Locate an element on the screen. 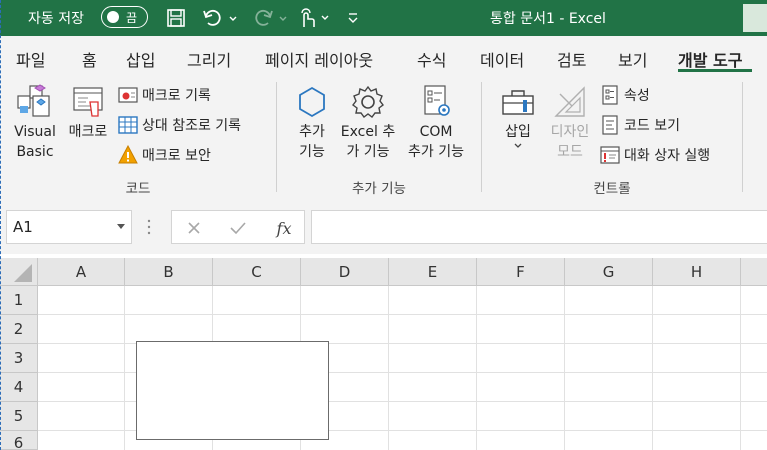 The image size is (767, 450). cancel-button is located at coordinates (194, 228).